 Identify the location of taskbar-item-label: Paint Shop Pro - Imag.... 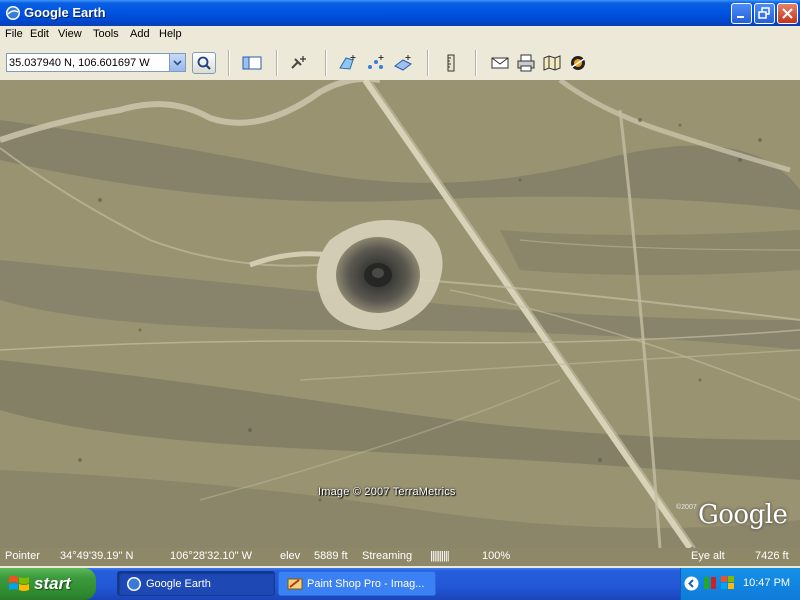
(366, 584).